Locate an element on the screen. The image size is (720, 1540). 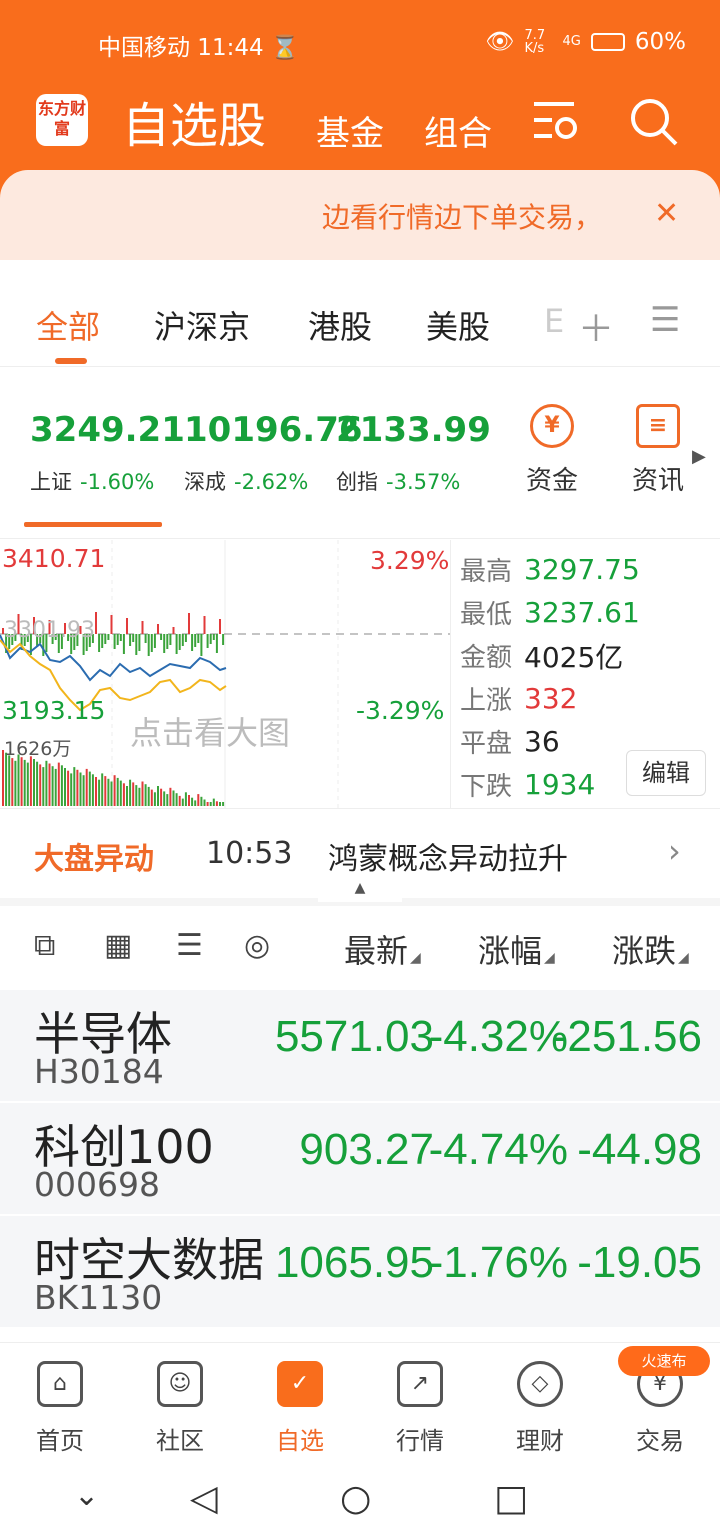
list-icon: ☰ is located at coordinates (189, 945).